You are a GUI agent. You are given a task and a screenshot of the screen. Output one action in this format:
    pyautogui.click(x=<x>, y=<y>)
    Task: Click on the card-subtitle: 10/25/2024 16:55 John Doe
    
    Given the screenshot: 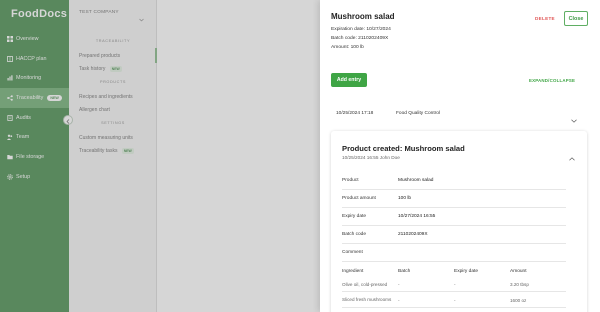 What is the action you would take?
    pyautogui.click(x=371, y=157)
    